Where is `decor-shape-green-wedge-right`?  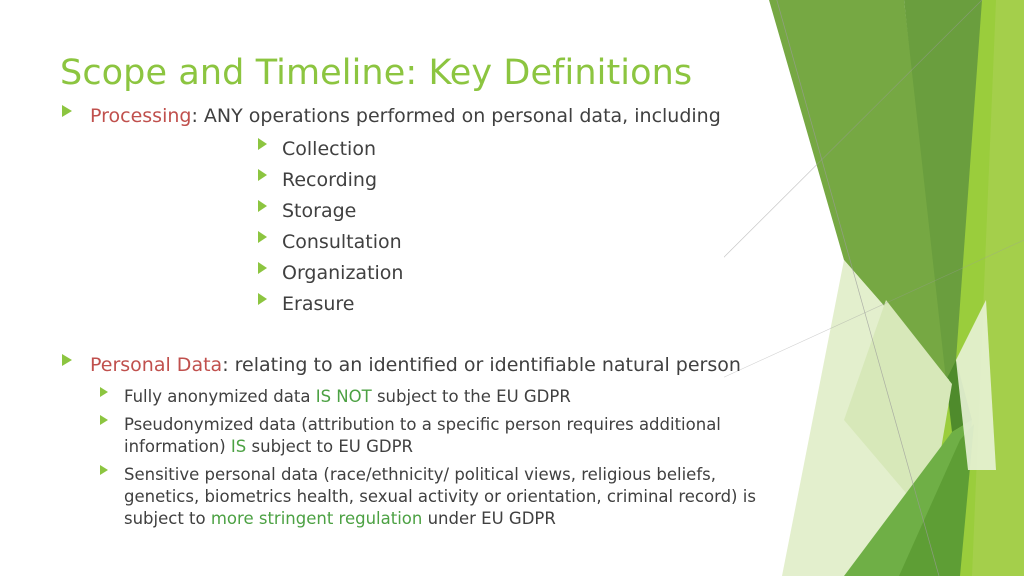
decor-shape-green-wedge-right is located at coordinates (943, 190).